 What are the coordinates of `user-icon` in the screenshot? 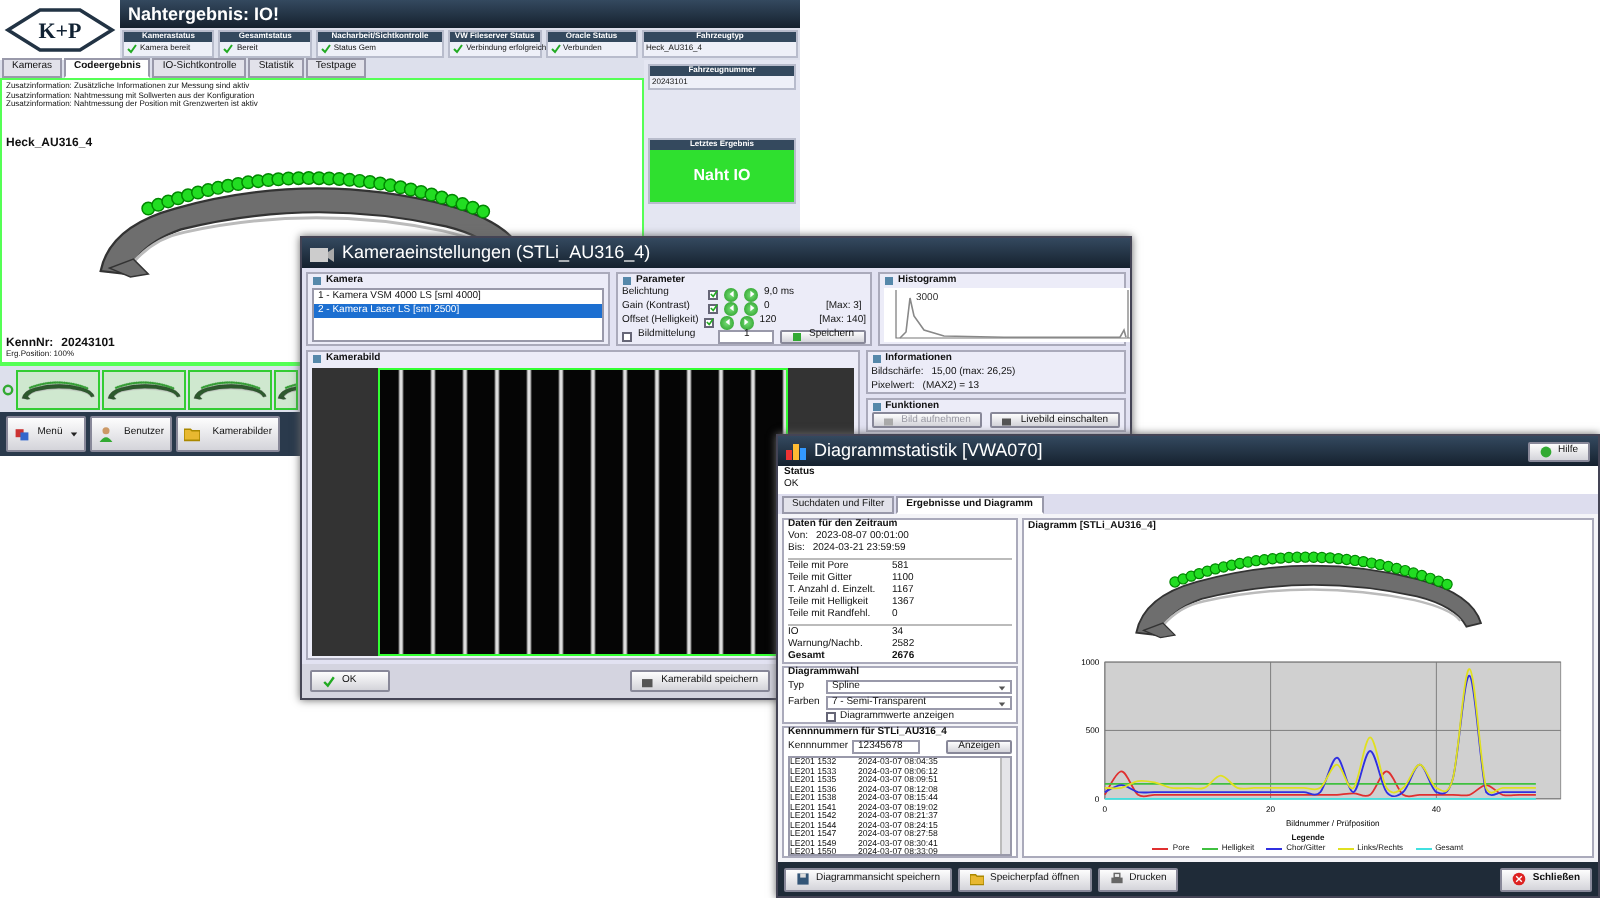 It's located at (106, 434).